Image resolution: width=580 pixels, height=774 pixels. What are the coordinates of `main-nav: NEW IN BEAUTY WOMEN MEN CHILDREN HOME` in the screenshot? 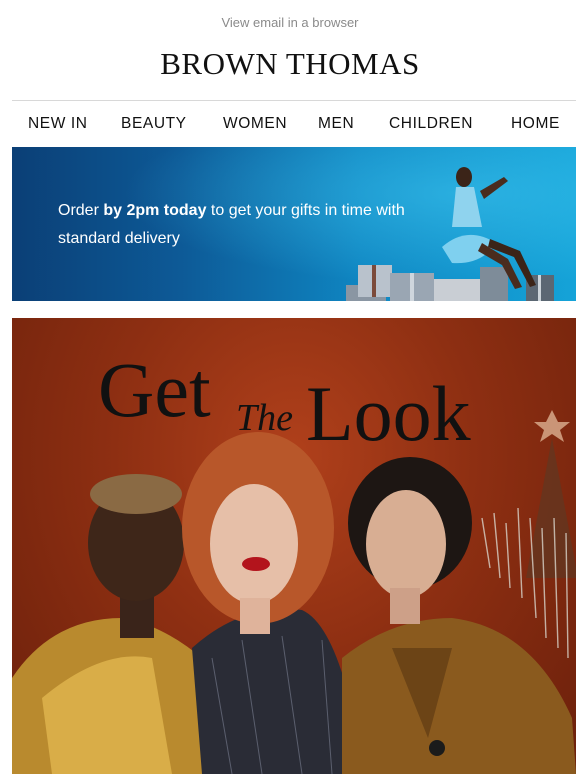 It's located at (290, 125).